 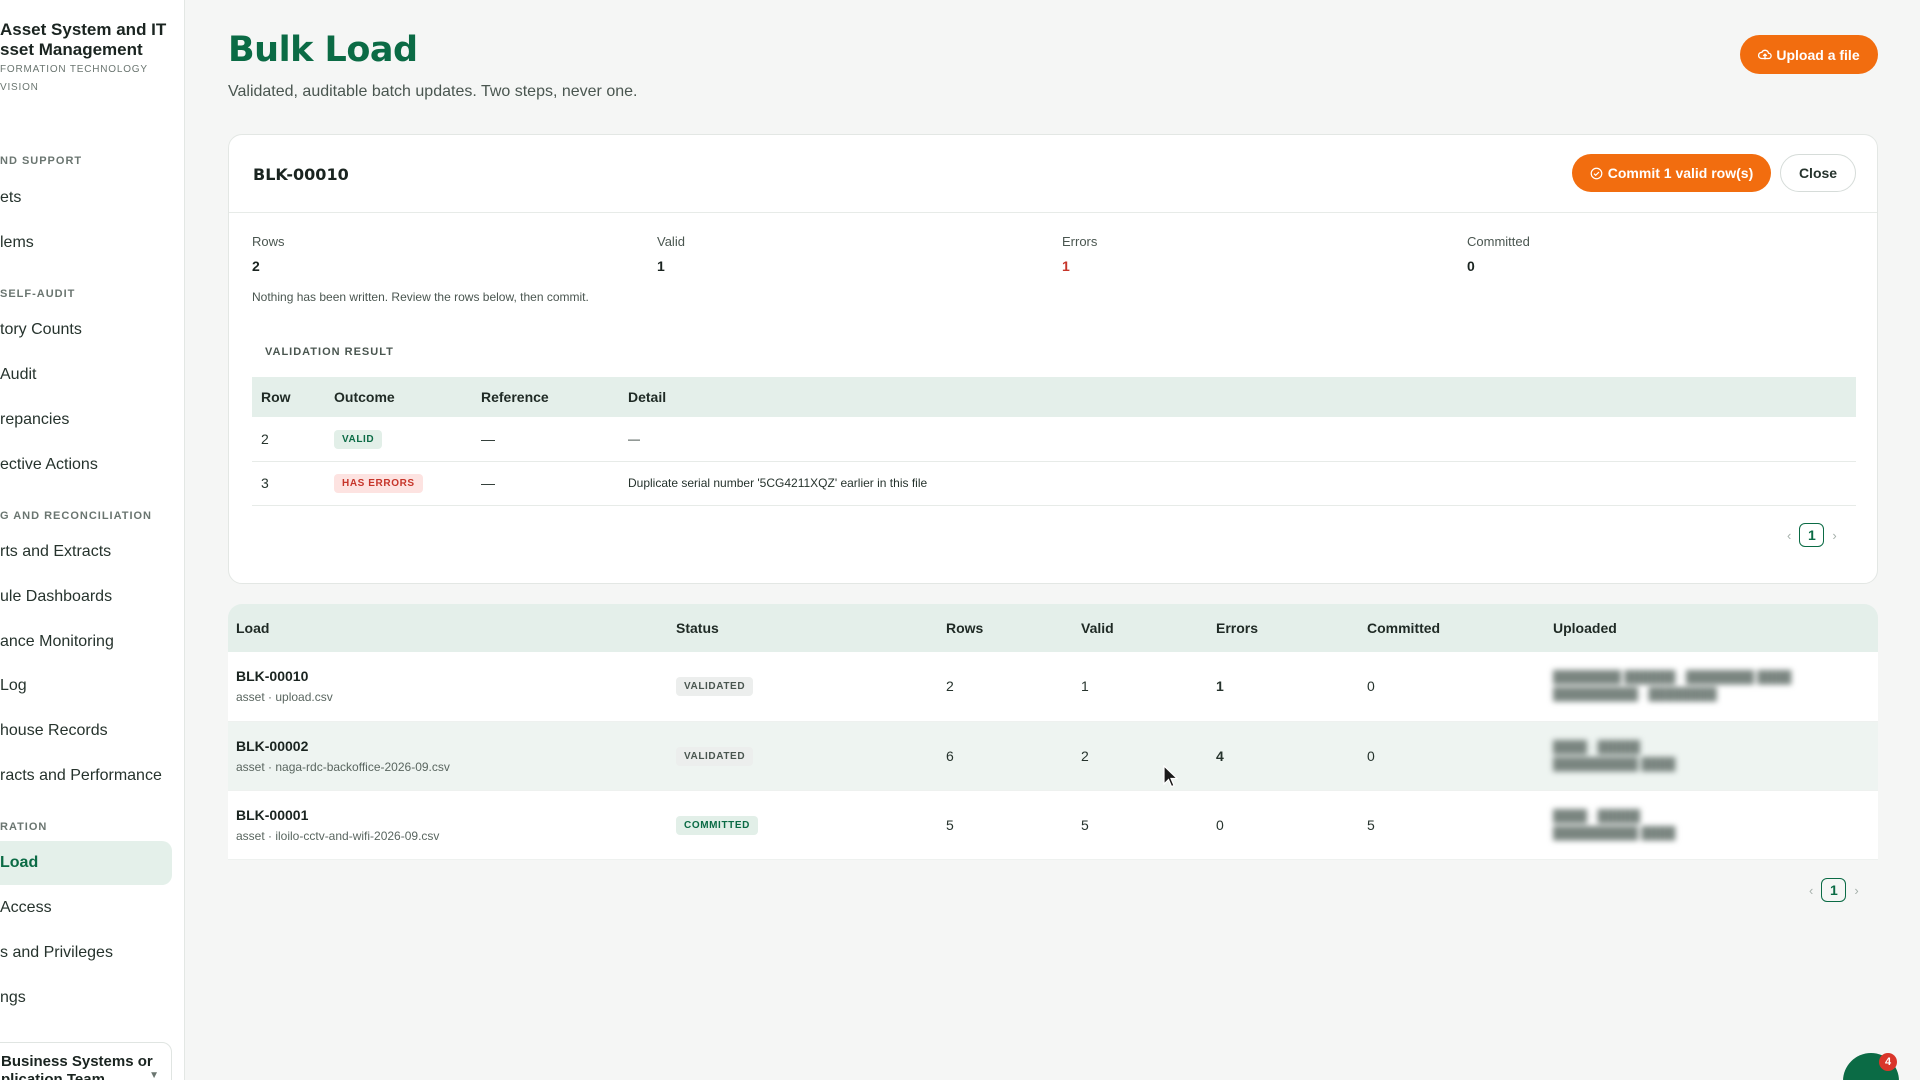 What do you see at coordinates (1498, 241) in the screenshot?
I see `stat-label: Committed` at bounding box center [1498, 241].